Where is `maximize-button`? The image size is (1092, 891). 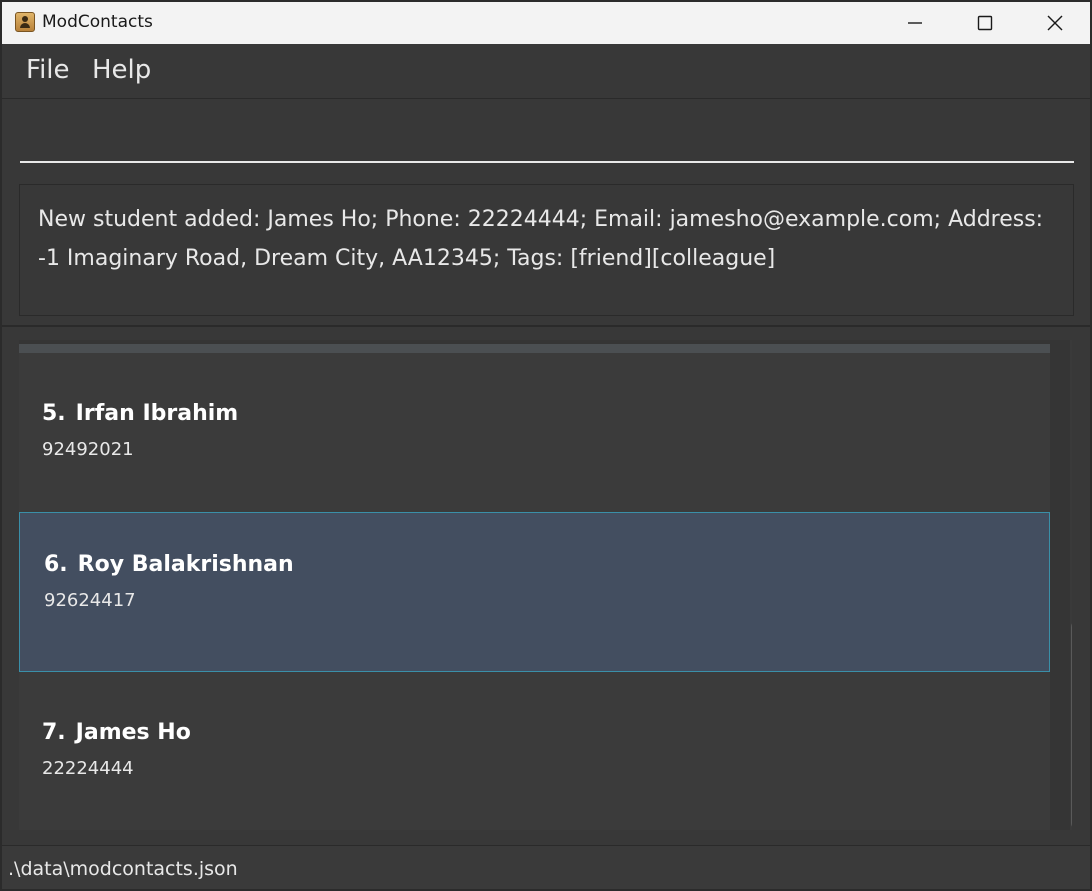 maximize-button is located at coordinates (985, 23).